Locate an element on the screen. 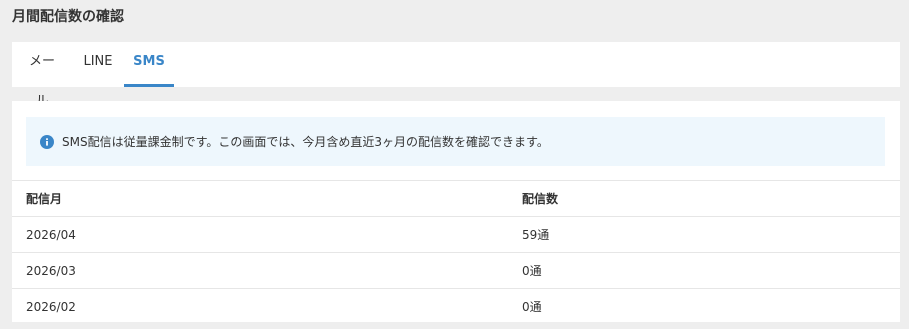 The image size is (909, 329). cell-month: 2026/04 is located at coordinates (267, 234).